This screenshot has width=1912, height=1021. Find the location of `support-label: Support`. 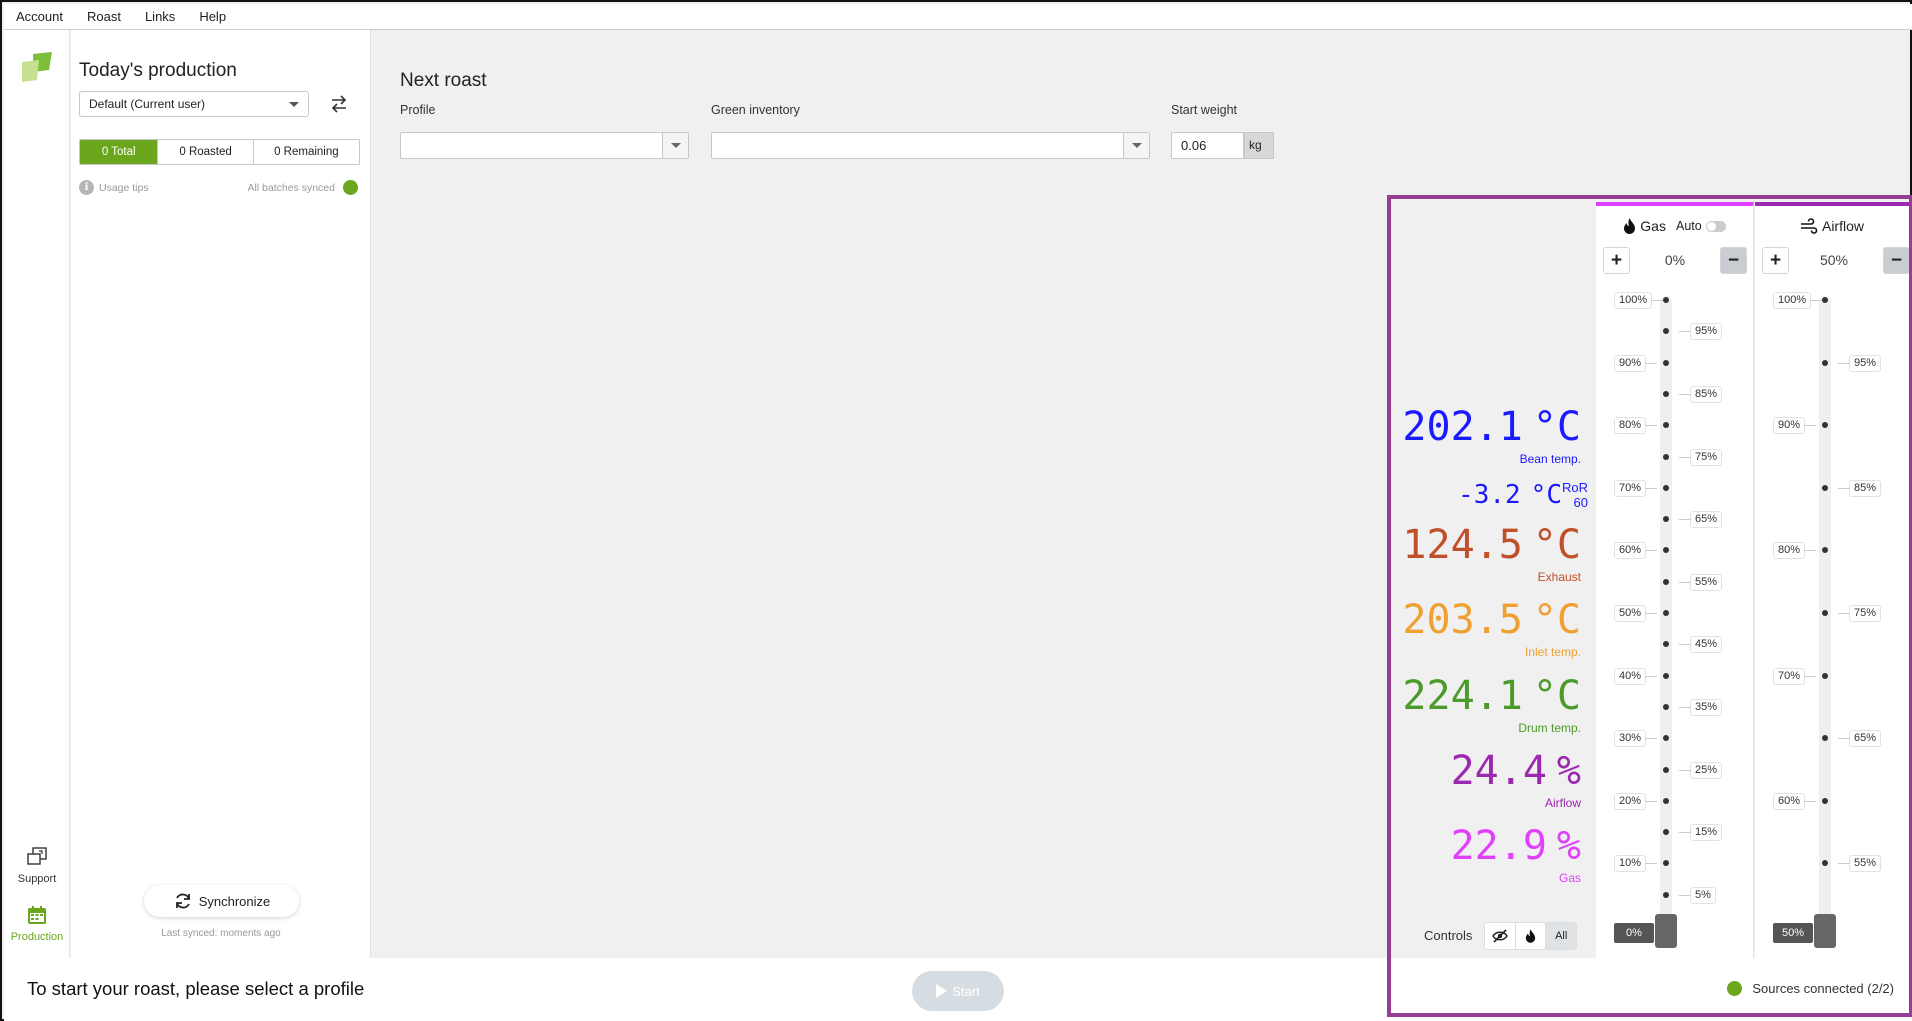

support-label: Support is located at coordinates (37, 879).